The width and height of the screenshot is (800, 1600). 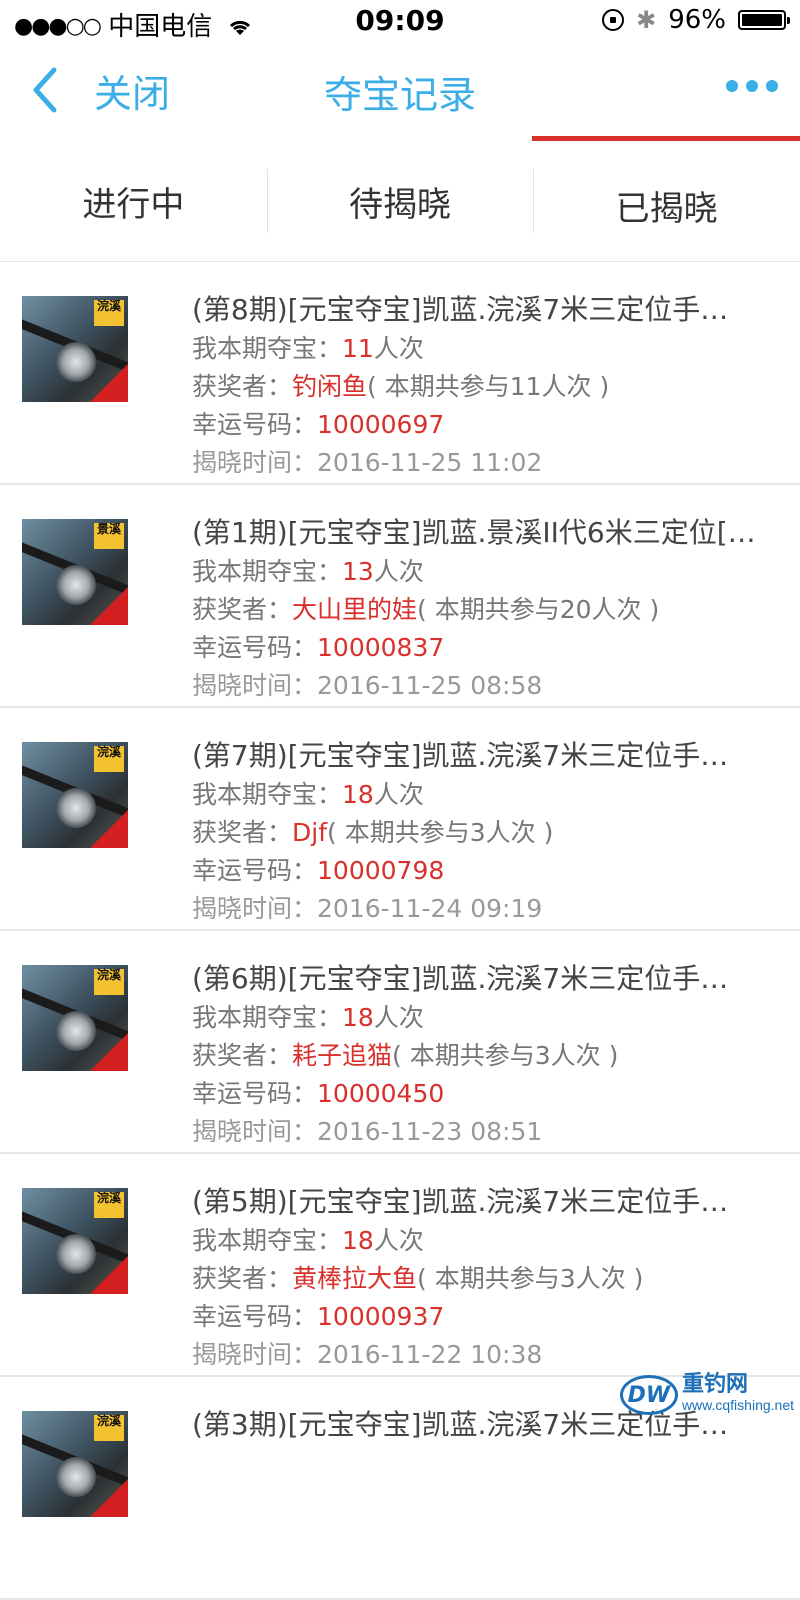 I want to click on reveal-time-line: 揭晓时间：2016-11-25 11:02, so click(x=487, y=463).